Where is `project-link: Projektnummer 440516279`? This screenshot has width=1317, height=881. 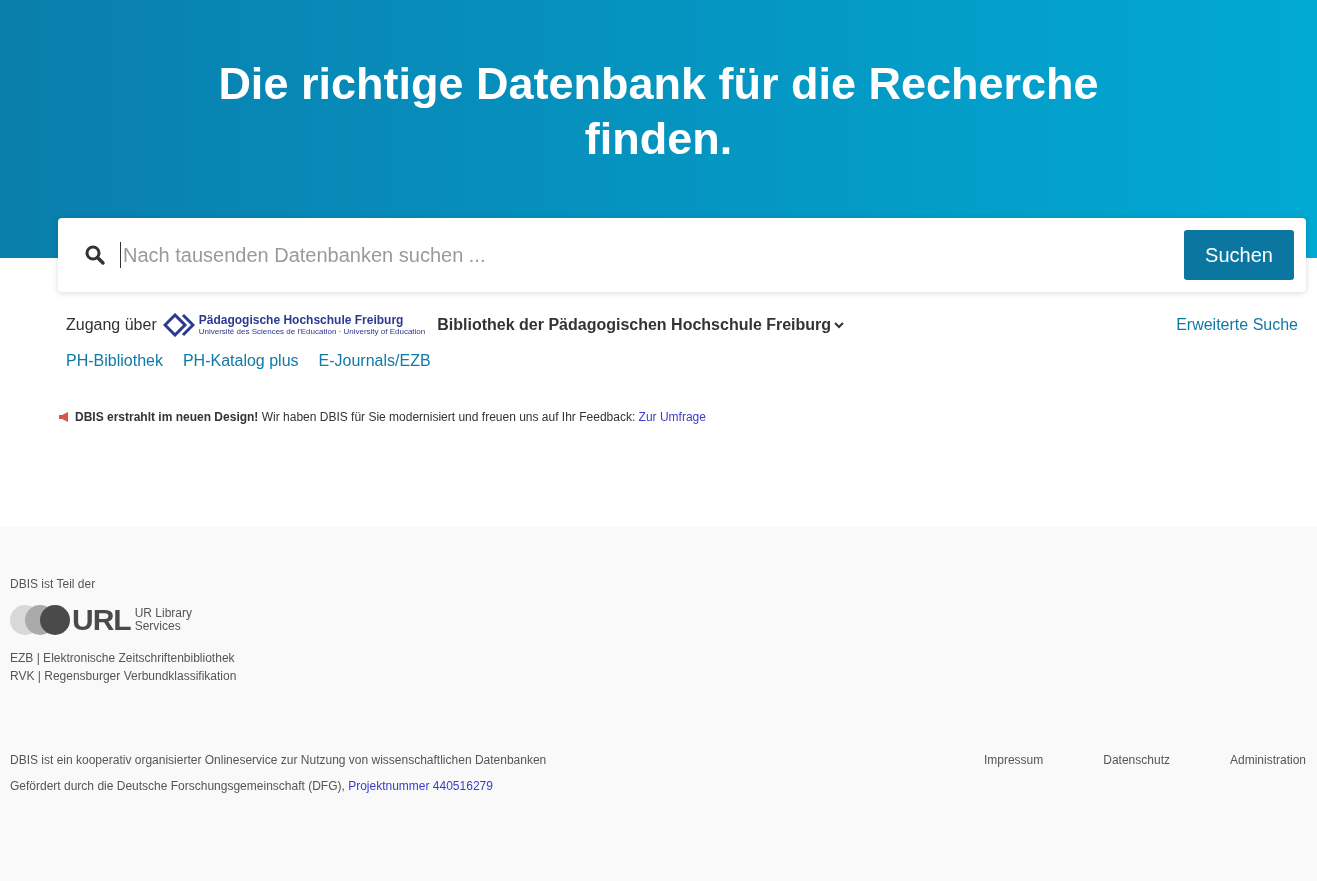
project-link: Projektnummer 440516279 is located at coordinates (420, 786).